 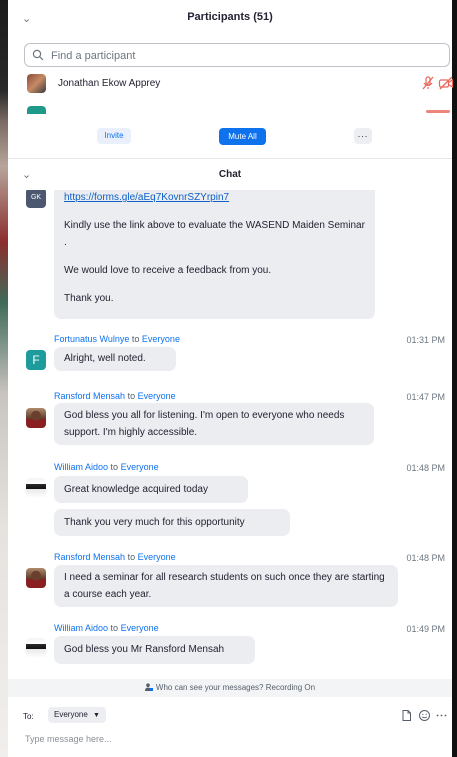 What do you see at coordinates (441, 715) in the screenshot?
I see `more-icon` at bounding box center [441, 715].